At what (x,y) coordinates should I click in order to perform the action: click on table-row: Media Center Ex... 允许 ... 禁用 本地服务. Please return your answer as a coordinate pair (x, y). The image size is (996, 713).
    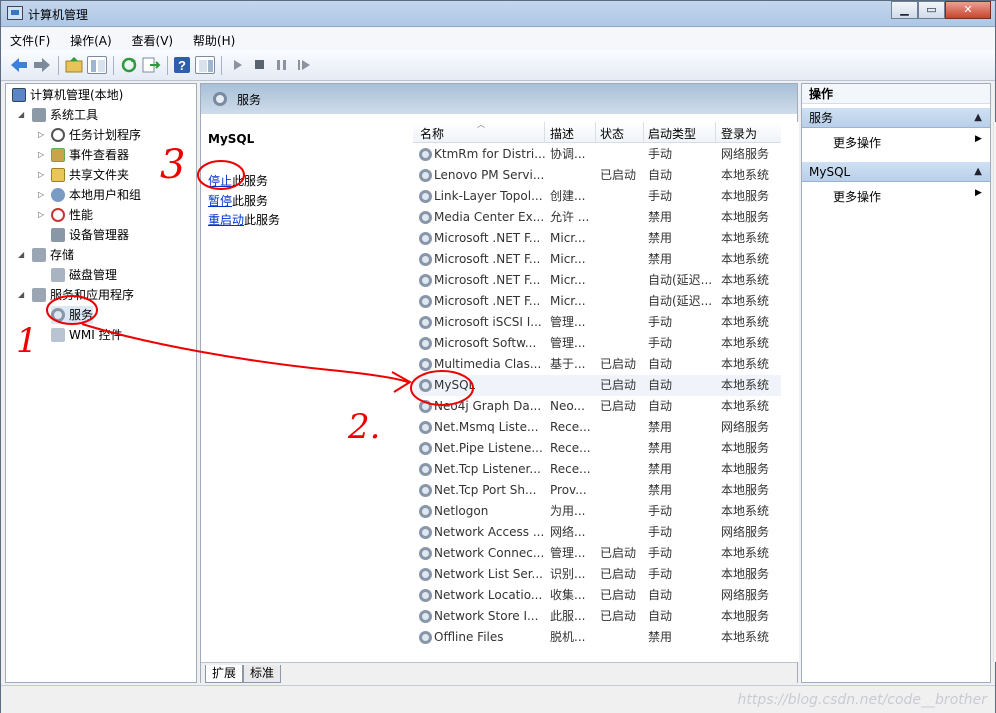
    Looking at the image, I should click on (597, 217).